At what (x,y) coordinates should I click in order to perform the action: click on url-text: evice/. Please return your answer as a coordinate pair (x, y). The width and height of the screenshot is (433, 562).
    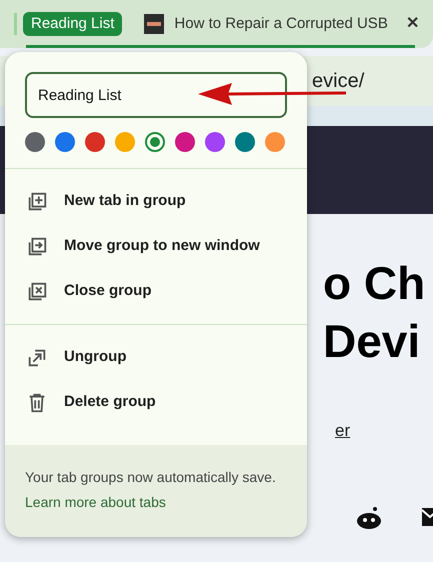
    Looking at the image, I should click on (338, 81).